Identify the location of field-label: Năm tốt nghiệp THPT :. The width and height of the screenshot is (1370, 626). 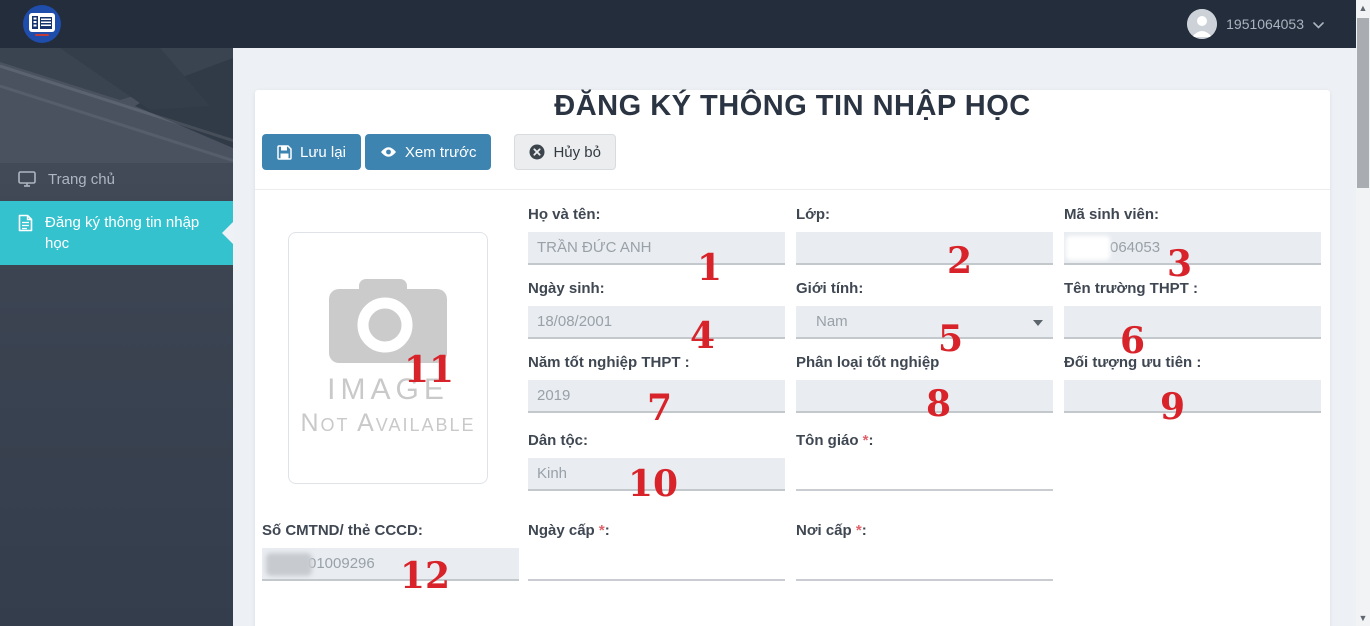
(609, 362).